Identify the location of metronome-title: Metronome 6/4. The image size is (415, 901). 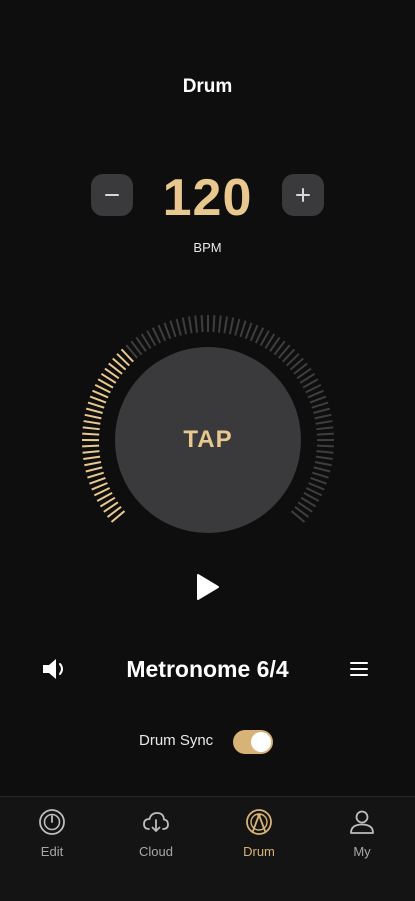
(207, 669).